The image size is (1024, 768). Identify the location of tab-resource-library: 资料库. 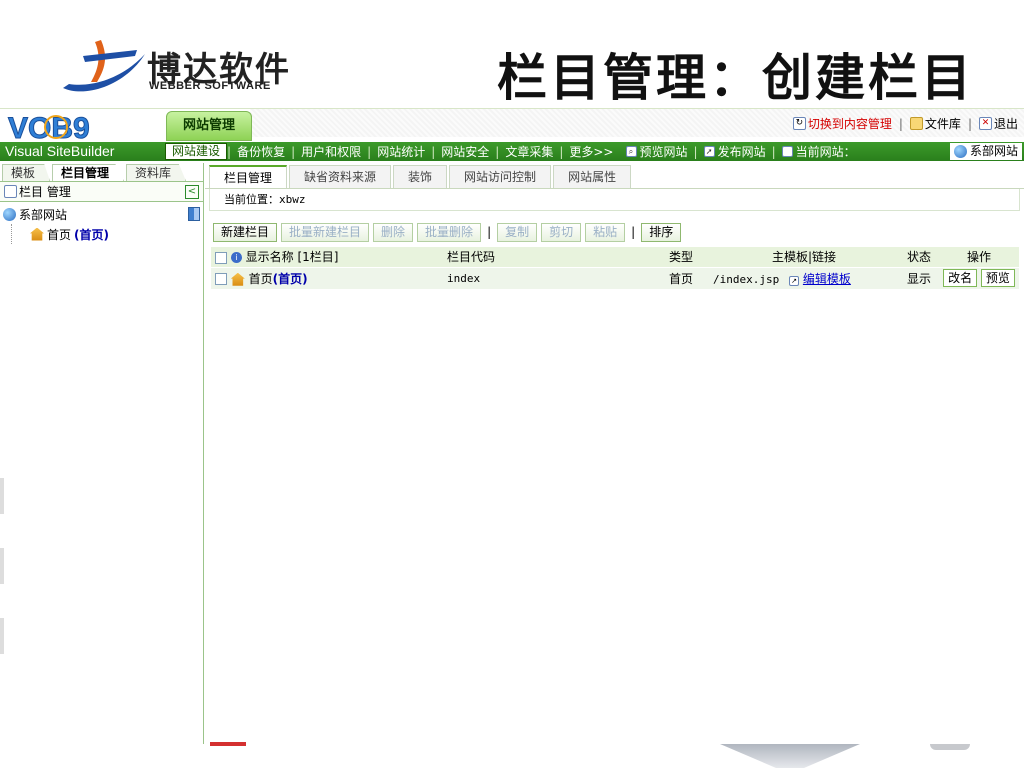
(156, 172).